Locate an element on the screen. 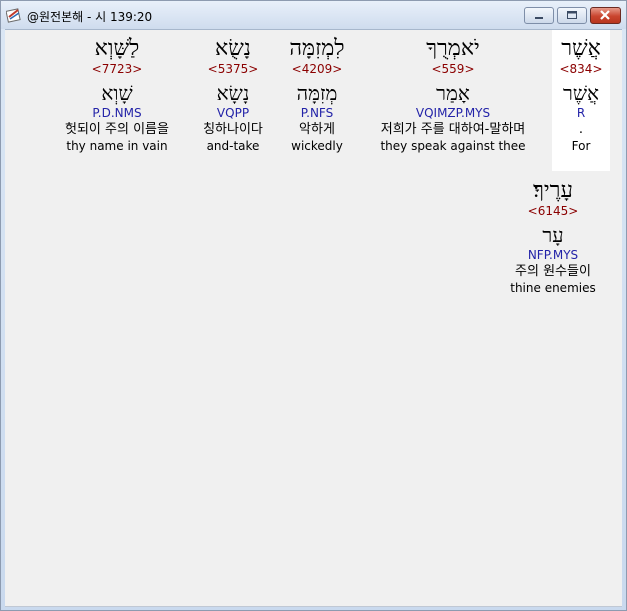 Image resolution: width=627 pixels, height=611 pixels. hebrew-lemma: אָמַר is located at coordinates (453, 93).